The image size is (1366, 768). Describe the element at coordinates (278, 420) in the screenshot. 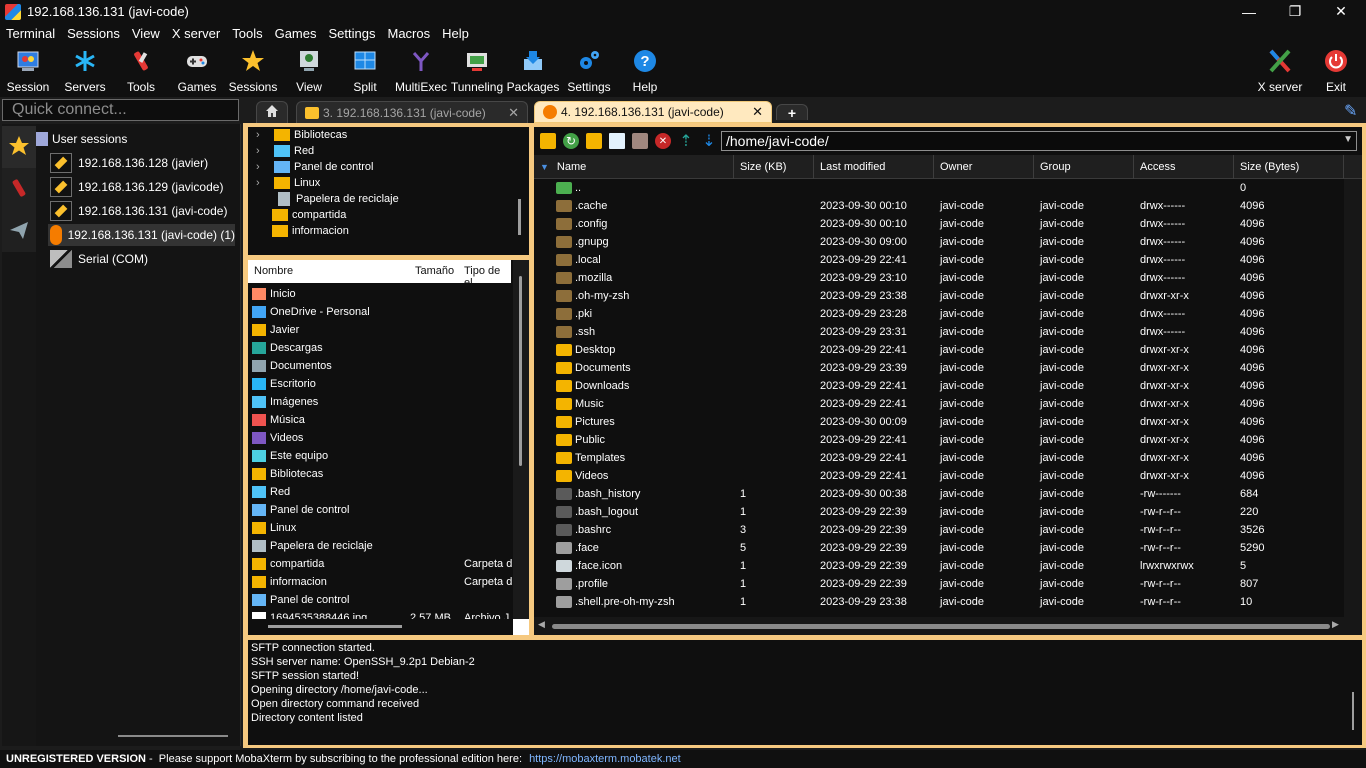

I see `local-file-row: Música` at that location.